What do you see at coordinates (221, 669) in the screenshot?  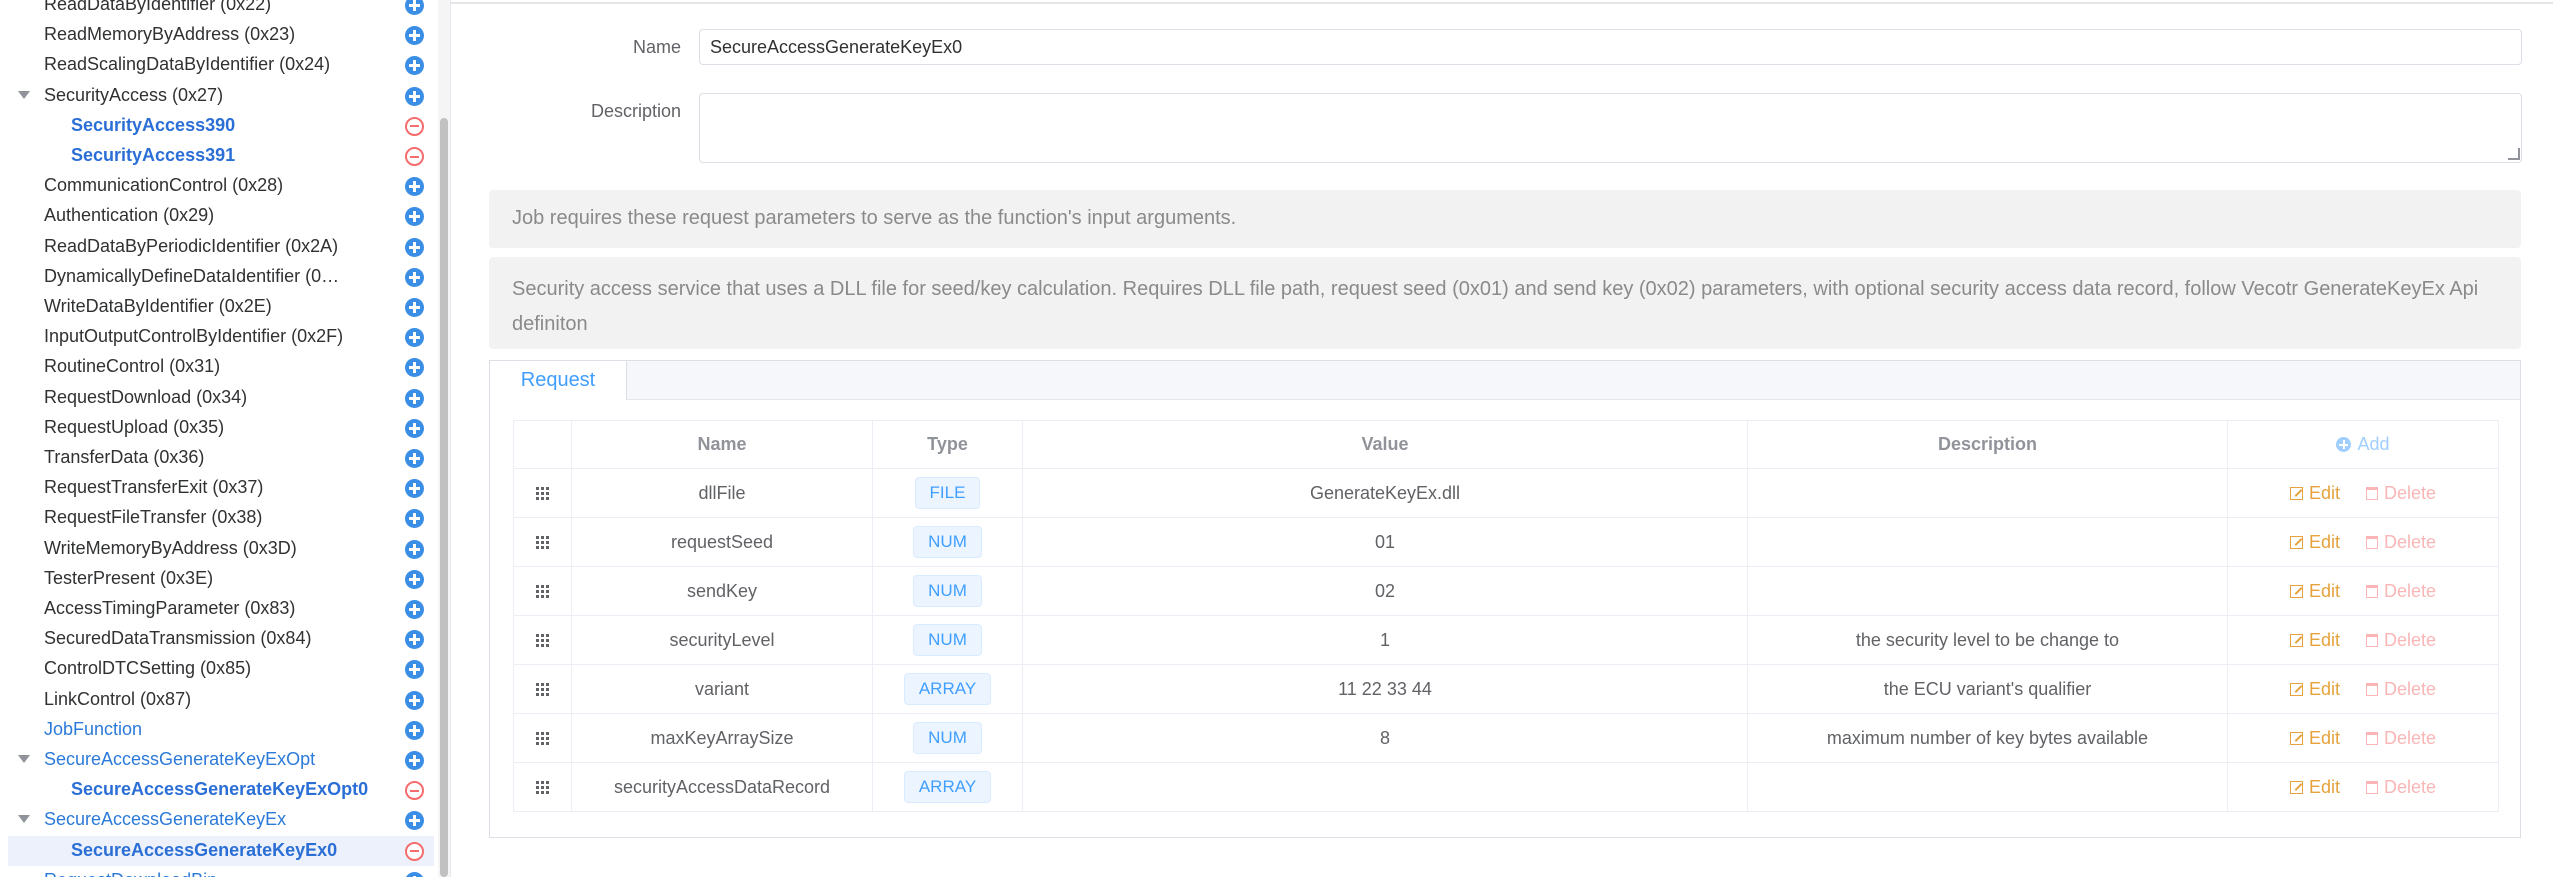 I see `tree-item: ControlDTCSetting (0x85)` at bounding box center [221, 669].